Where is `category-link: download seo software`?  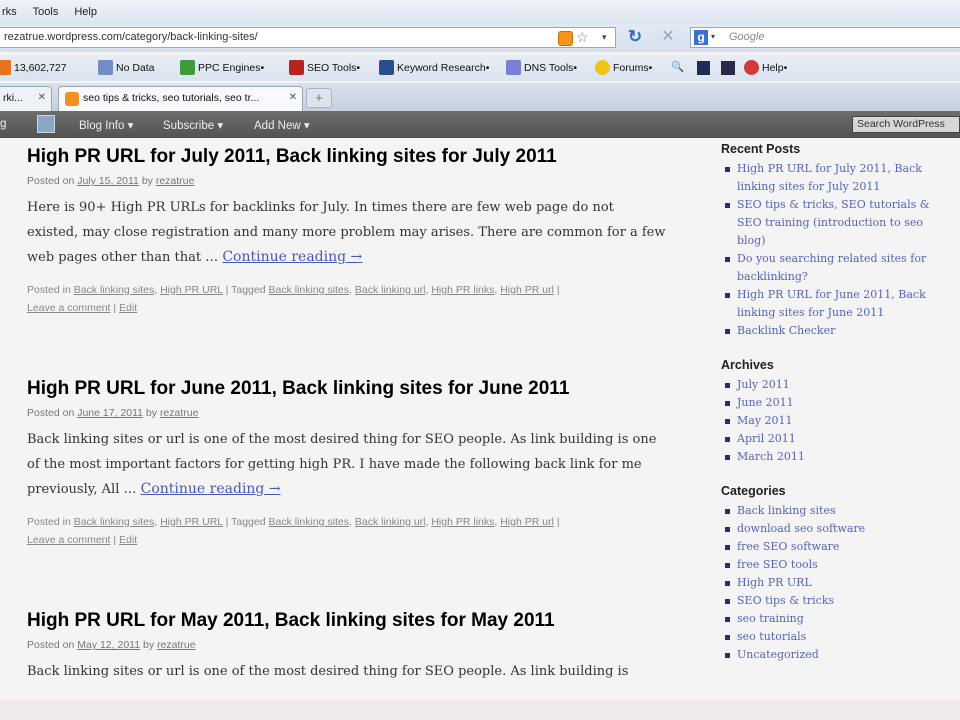
category-link: download seo software is located at coordinates (801, 528).